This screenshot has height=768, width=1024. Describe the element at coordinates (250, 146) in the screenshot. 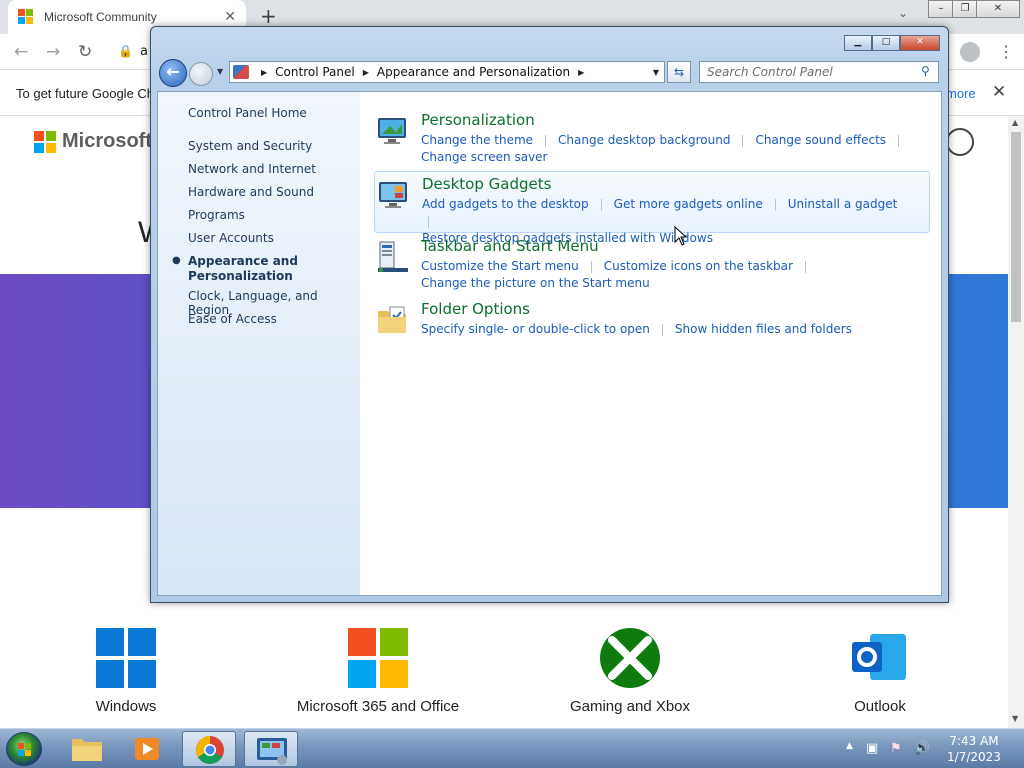

I see `nav-system-and-security: System and Security` at that location.